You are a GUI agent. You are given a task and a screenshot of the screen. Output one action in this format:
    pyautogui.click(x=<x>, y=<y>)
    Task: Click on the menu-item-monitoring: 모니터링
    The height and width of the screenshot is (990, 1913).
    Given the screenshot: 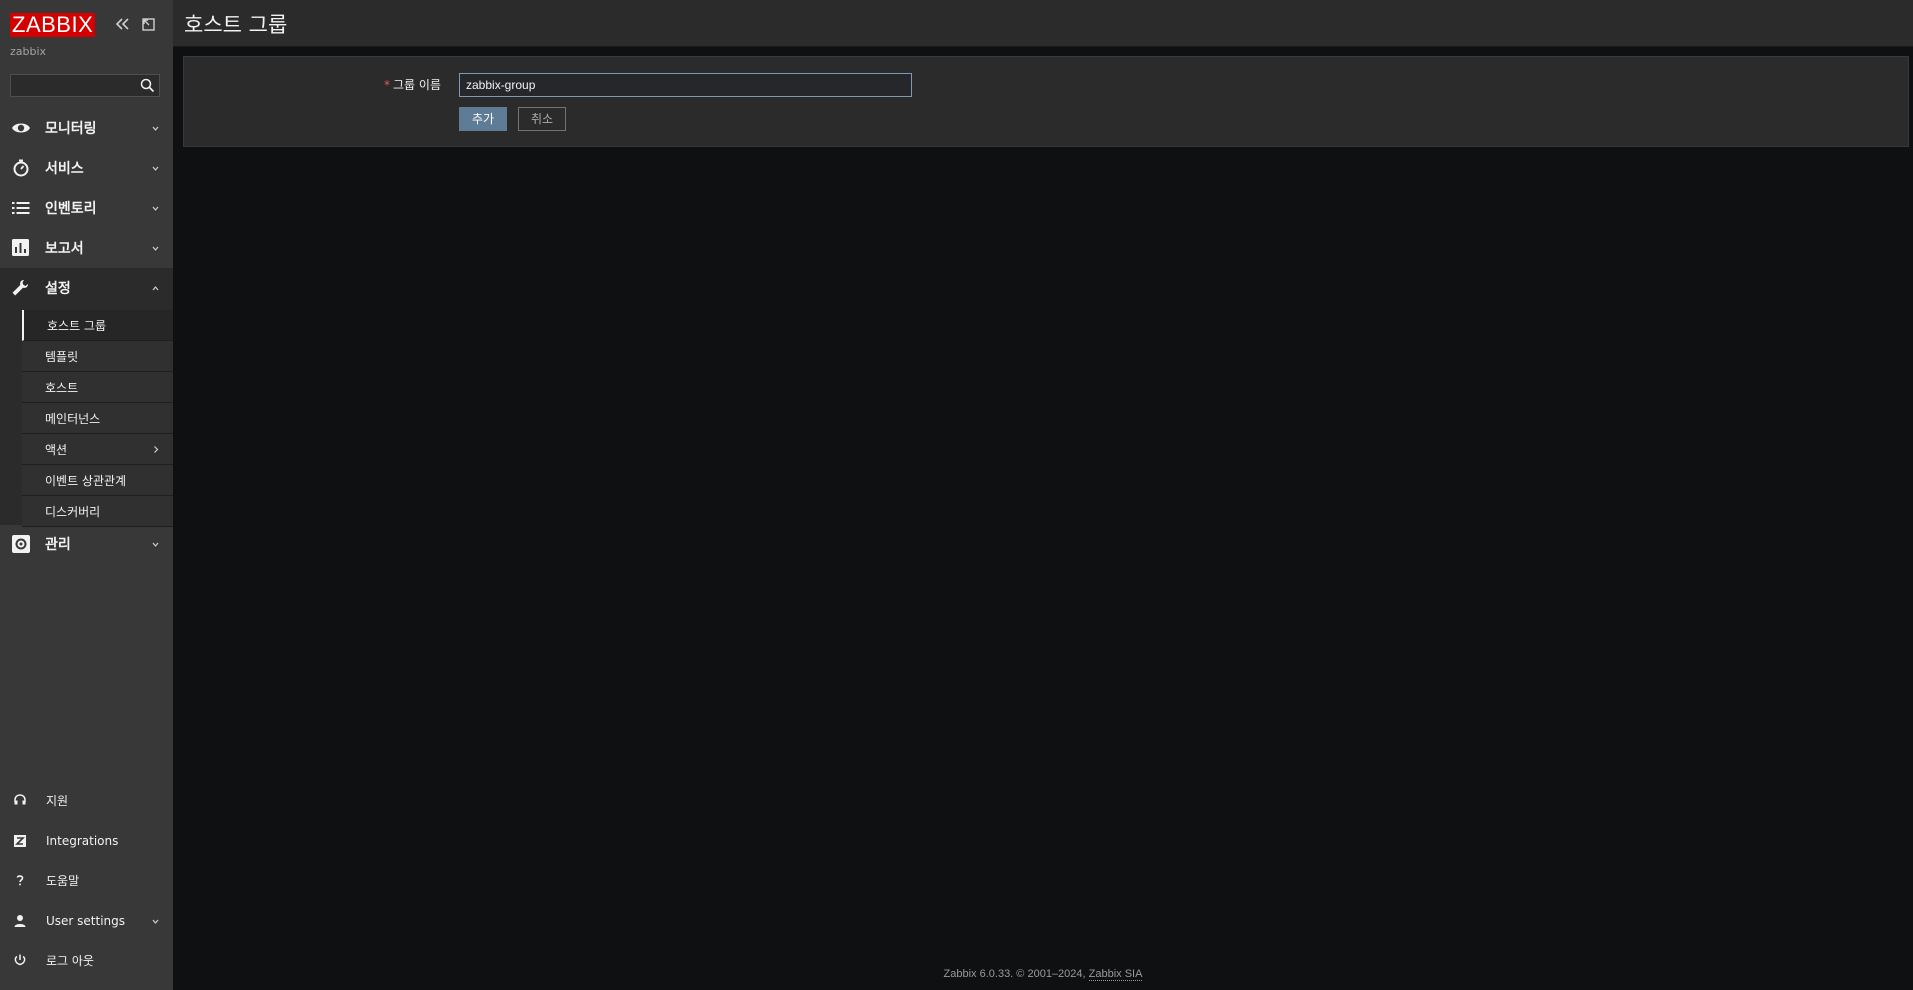 What is the action you would take?
    pyautogui.click(x=86, y=128)
    